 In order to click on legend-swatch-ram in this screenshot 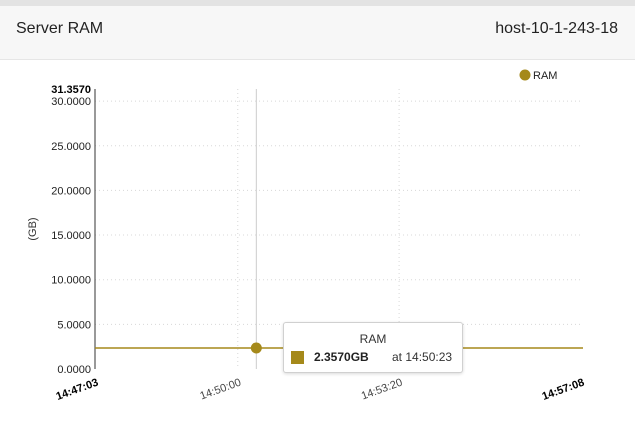, I will do `click(525, 75)`.